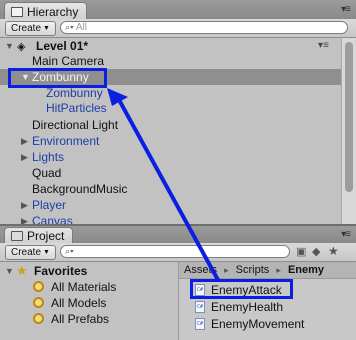  I want to click on tree-item-label: Directional Light, so click(75, 125).